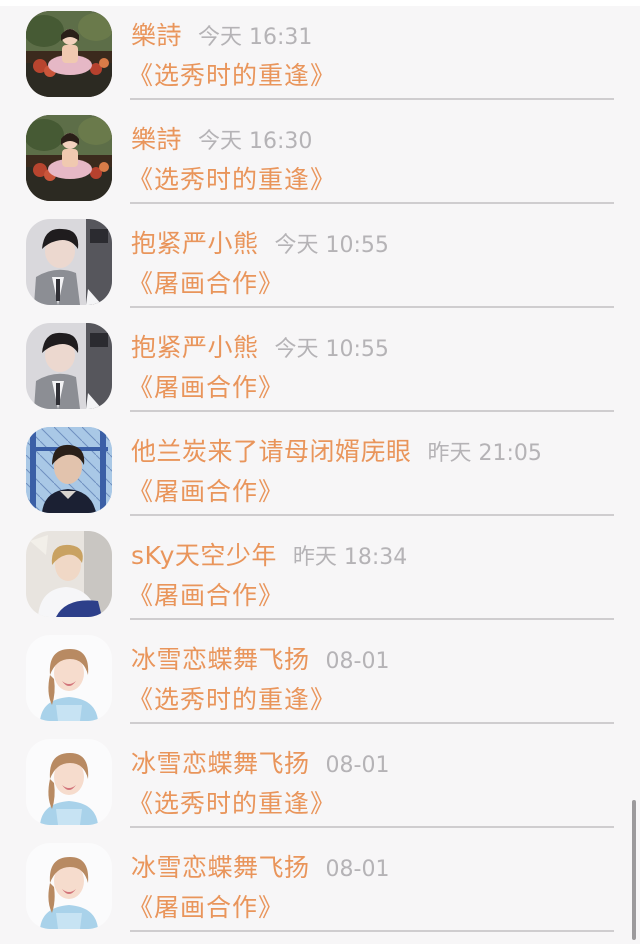 This screenshot has height=944, width=640. I want to click on comment-row: 他兰炭来了请母闭婿庑眼 昨天 21:05 《屠画合作》, so click(320, 468).